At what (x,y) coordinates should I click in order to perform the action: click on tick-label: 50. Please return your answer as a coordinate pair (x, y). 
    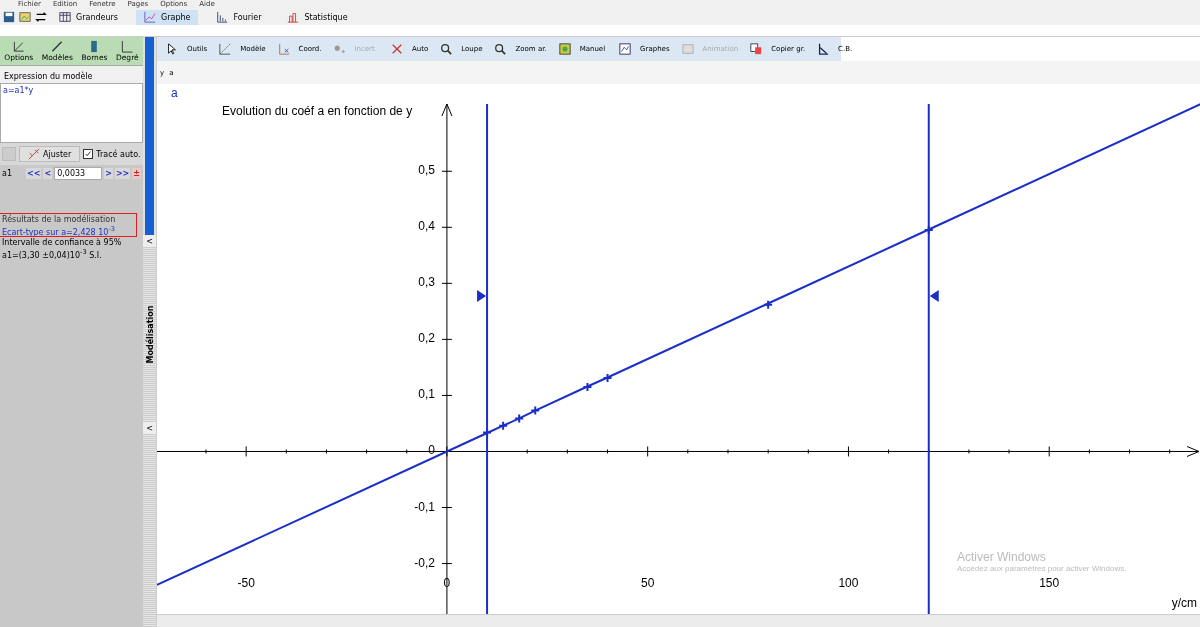
    Looking at the image, I should click on (648, 583).